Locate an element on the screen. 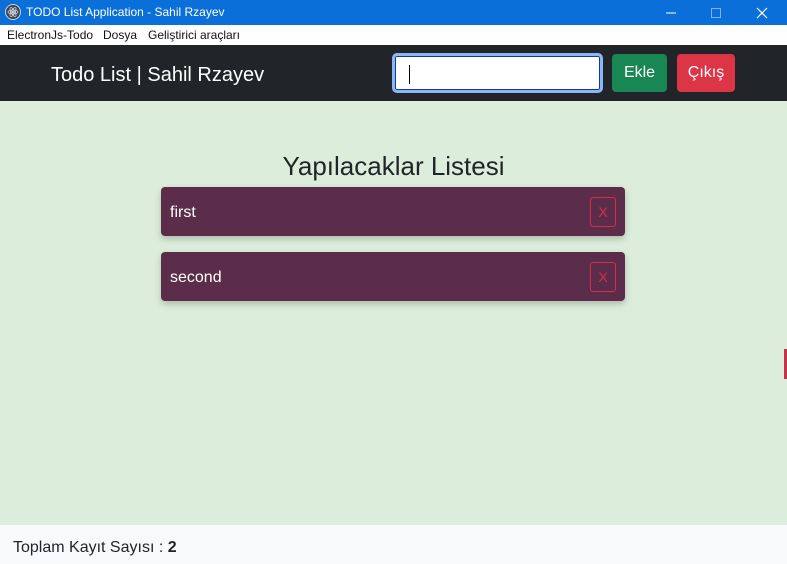 Image resolution: width=787 pixels, height=564 pixels. maximize-icon is located at coordinates (716, 12).